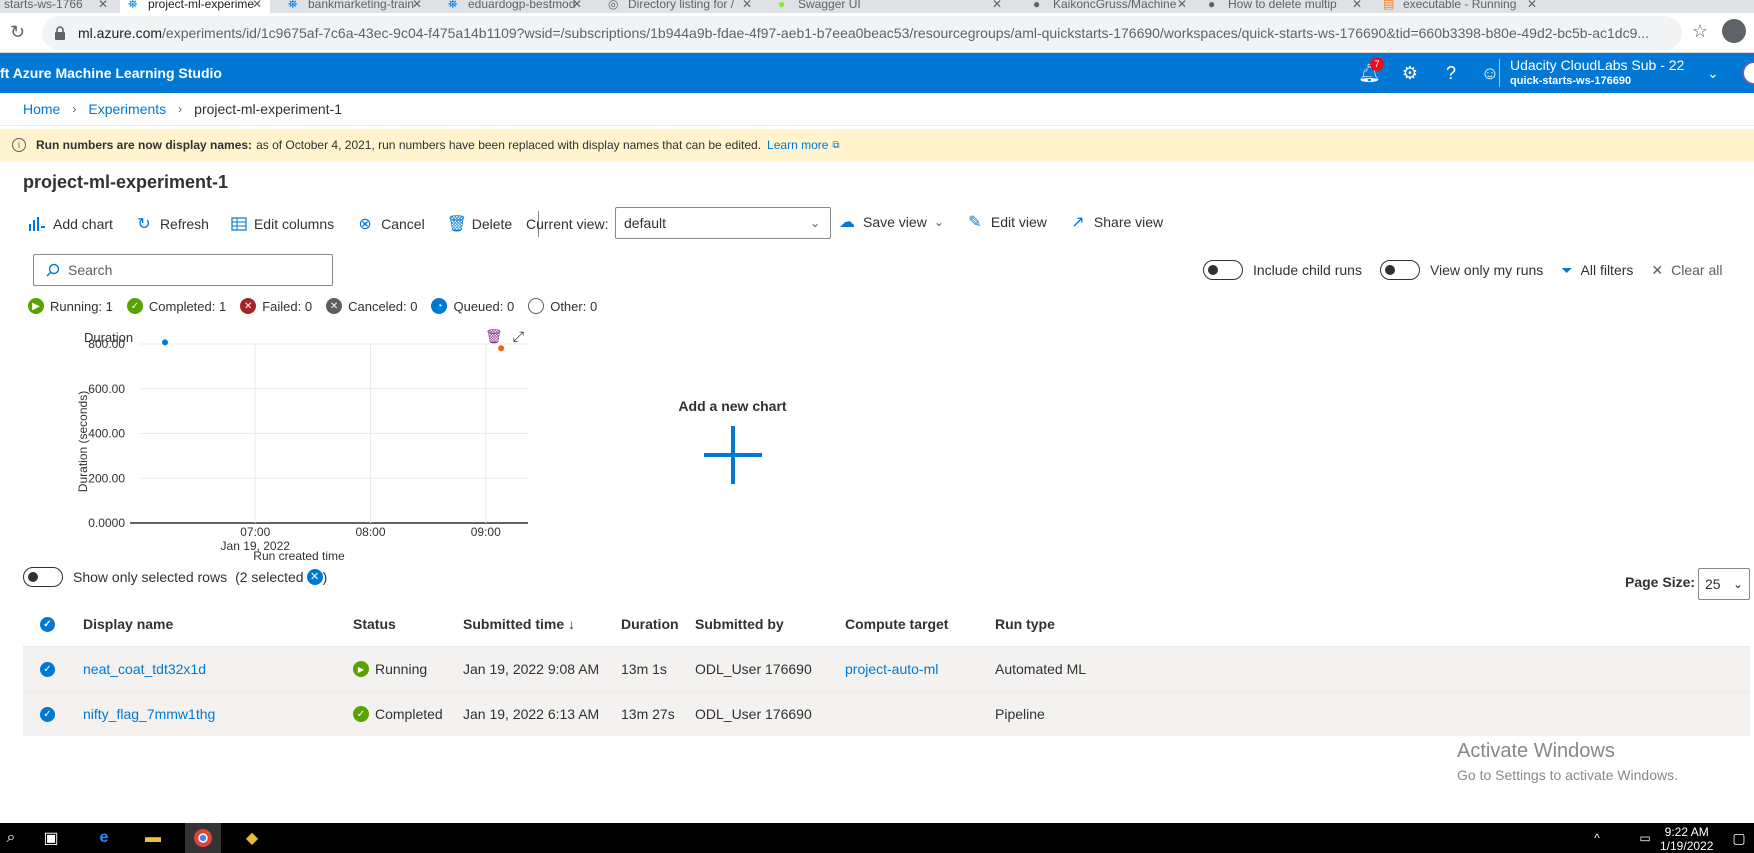 Image resolution: width=1754 pixels, height=853 pixels. Describe the element at coordinates (1571, 81) in the screenshot. I see `workspace-name: quick-starts-ws-176690` at that location.